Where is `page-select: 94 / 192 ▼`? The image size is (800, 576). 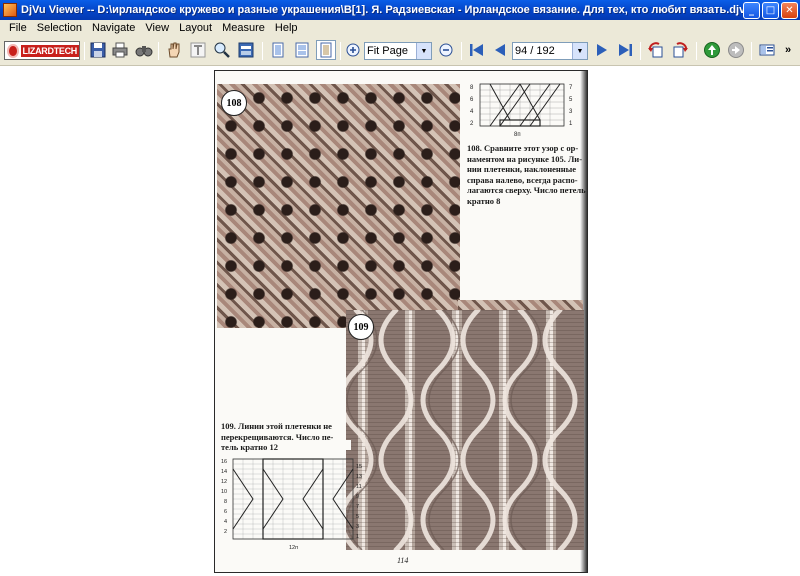
page-select: 94 / 192 ▼ is located at coordinates (550, 51).